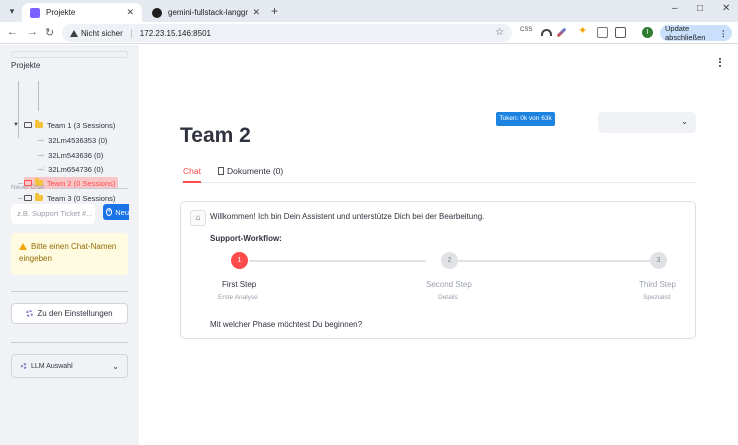  I want to click on tab-documents-label: Dokumente (0), so click(255, 171).